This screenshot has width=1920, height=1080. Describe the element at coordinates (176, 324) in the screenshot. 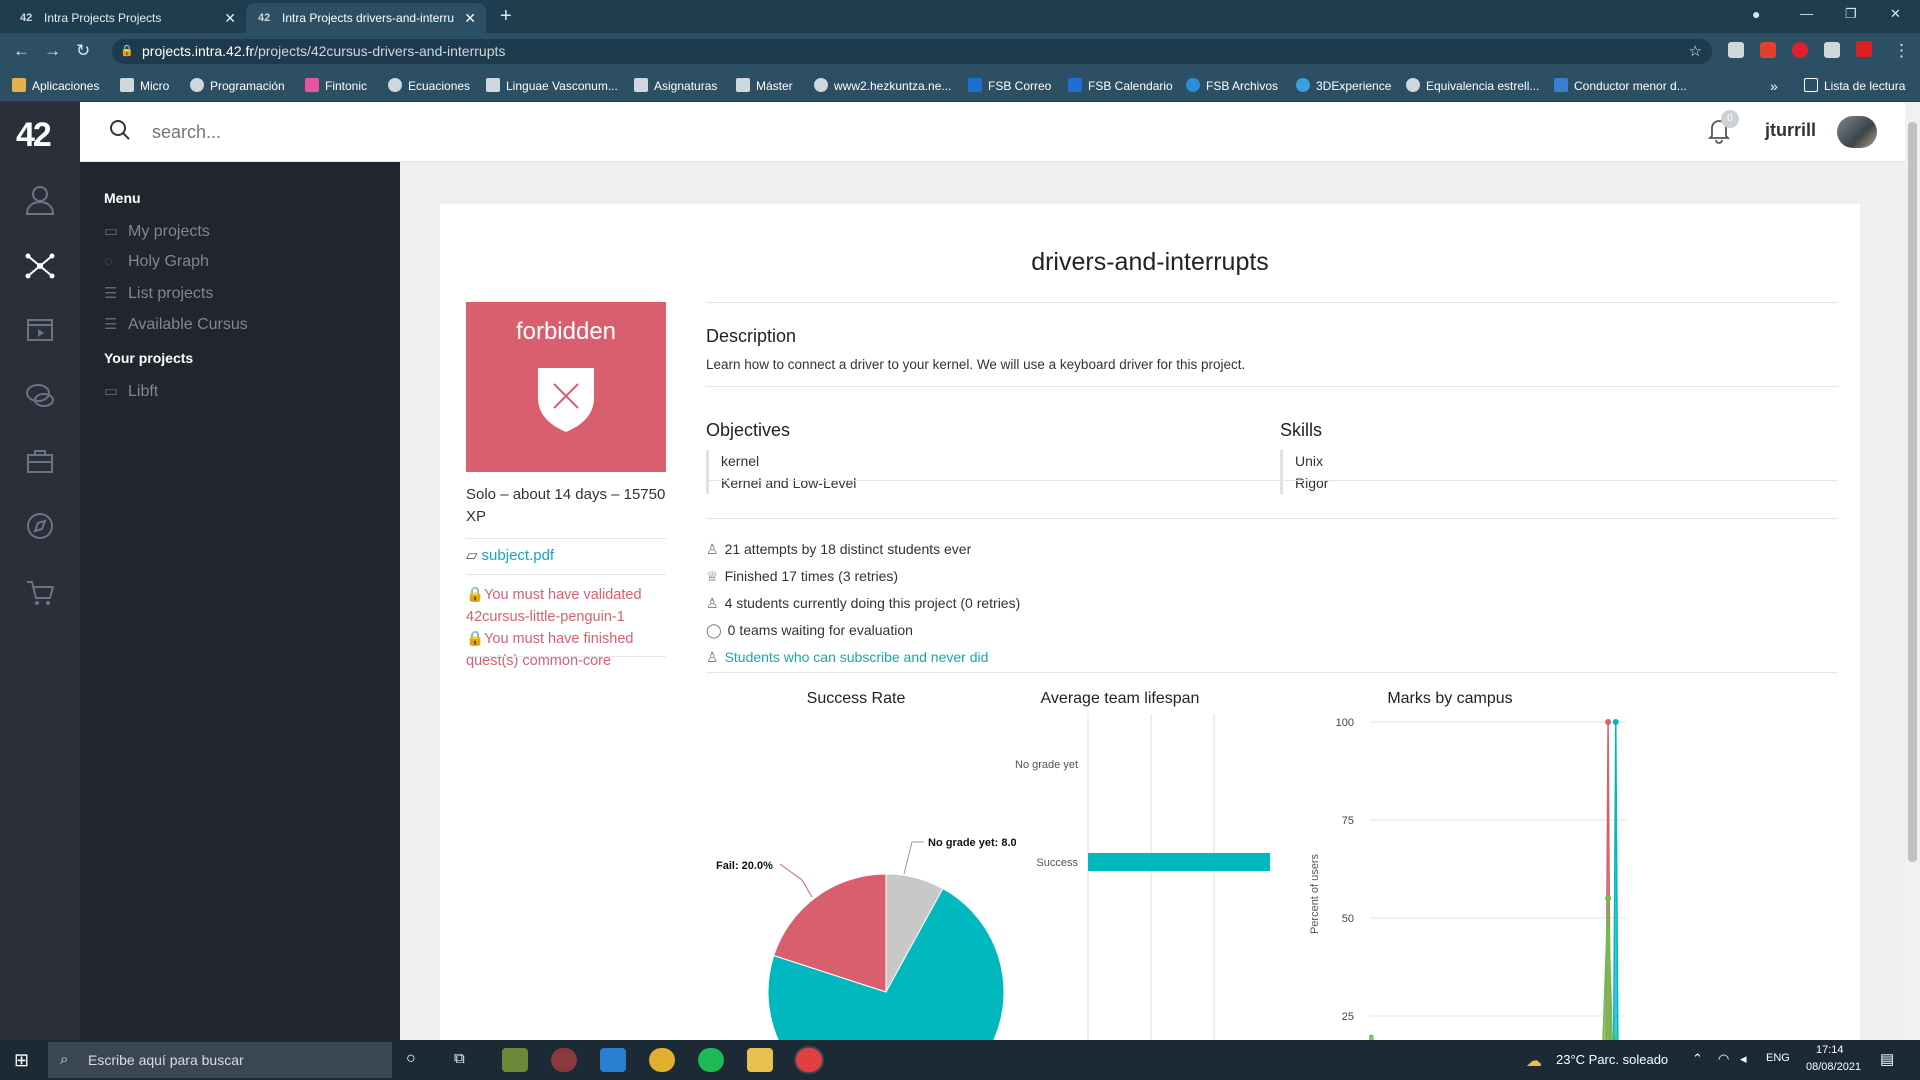

I see `menu-item-available-cursus: ☰ Available Cursus` at that location.